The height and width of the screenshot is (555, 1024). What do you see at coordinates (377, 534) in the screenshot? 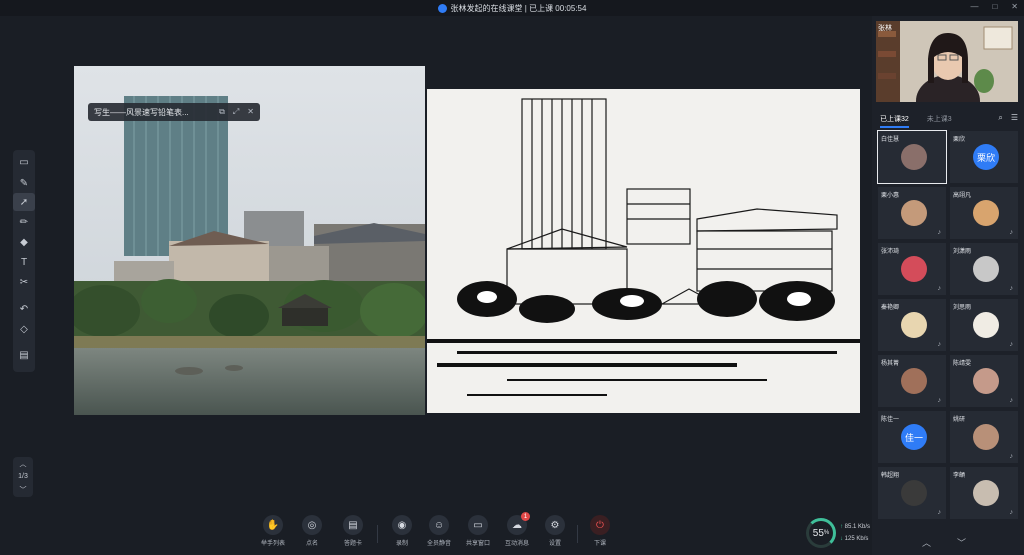
I see `toolbar-divider` at bounding box center [377, 534].